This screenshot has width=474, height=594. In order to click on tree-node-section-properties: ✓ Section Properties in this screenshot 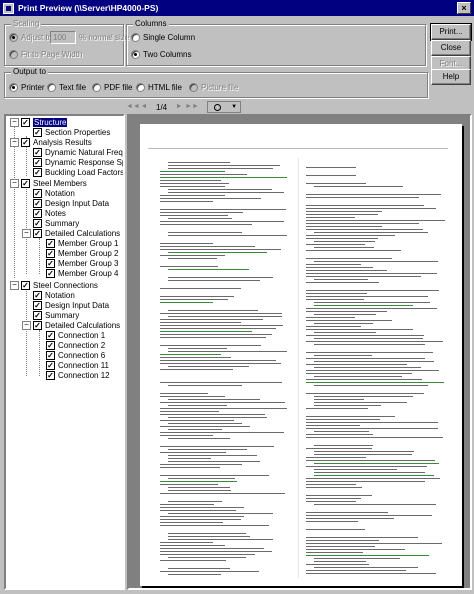, I will do `click(71, 132)`.